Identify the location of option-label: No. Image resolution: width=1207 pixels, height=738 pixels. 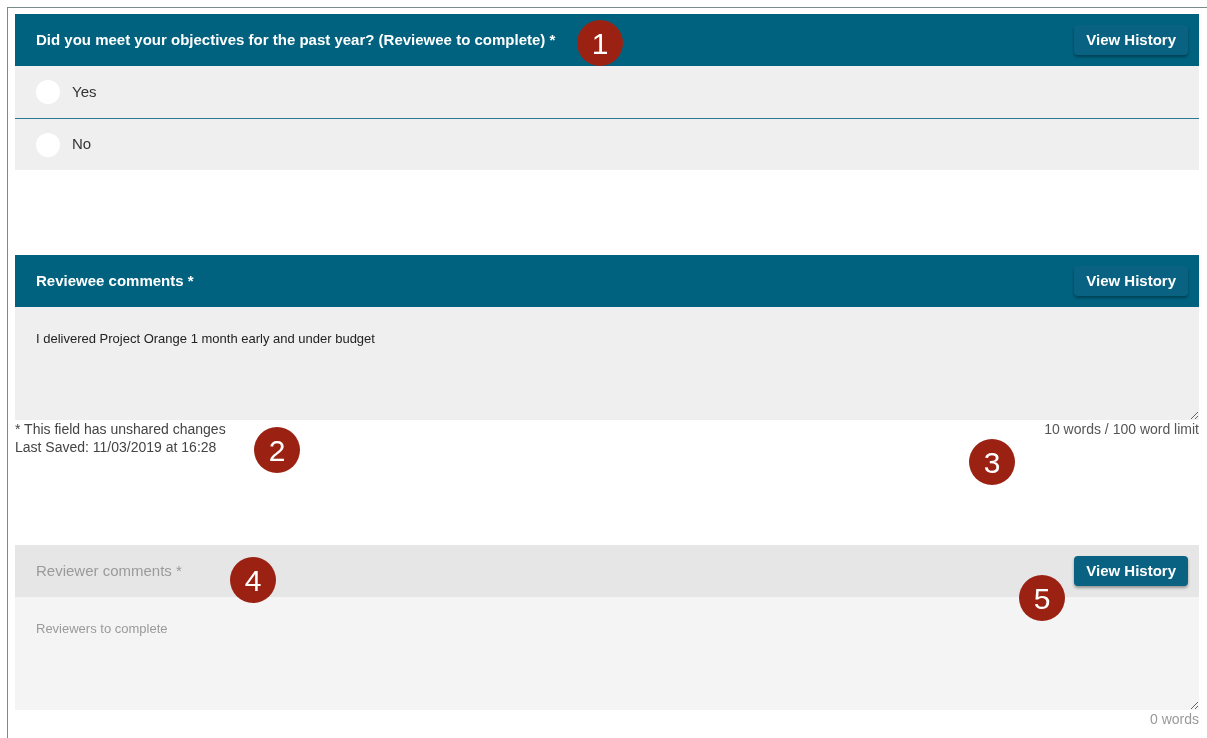
(82, 144).